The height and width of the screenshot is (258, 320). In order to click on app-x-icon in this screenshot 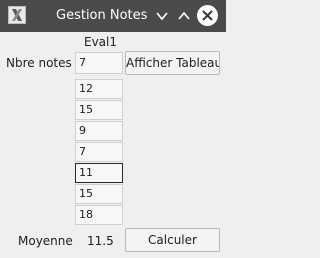, I will do `click(17, 15)`.